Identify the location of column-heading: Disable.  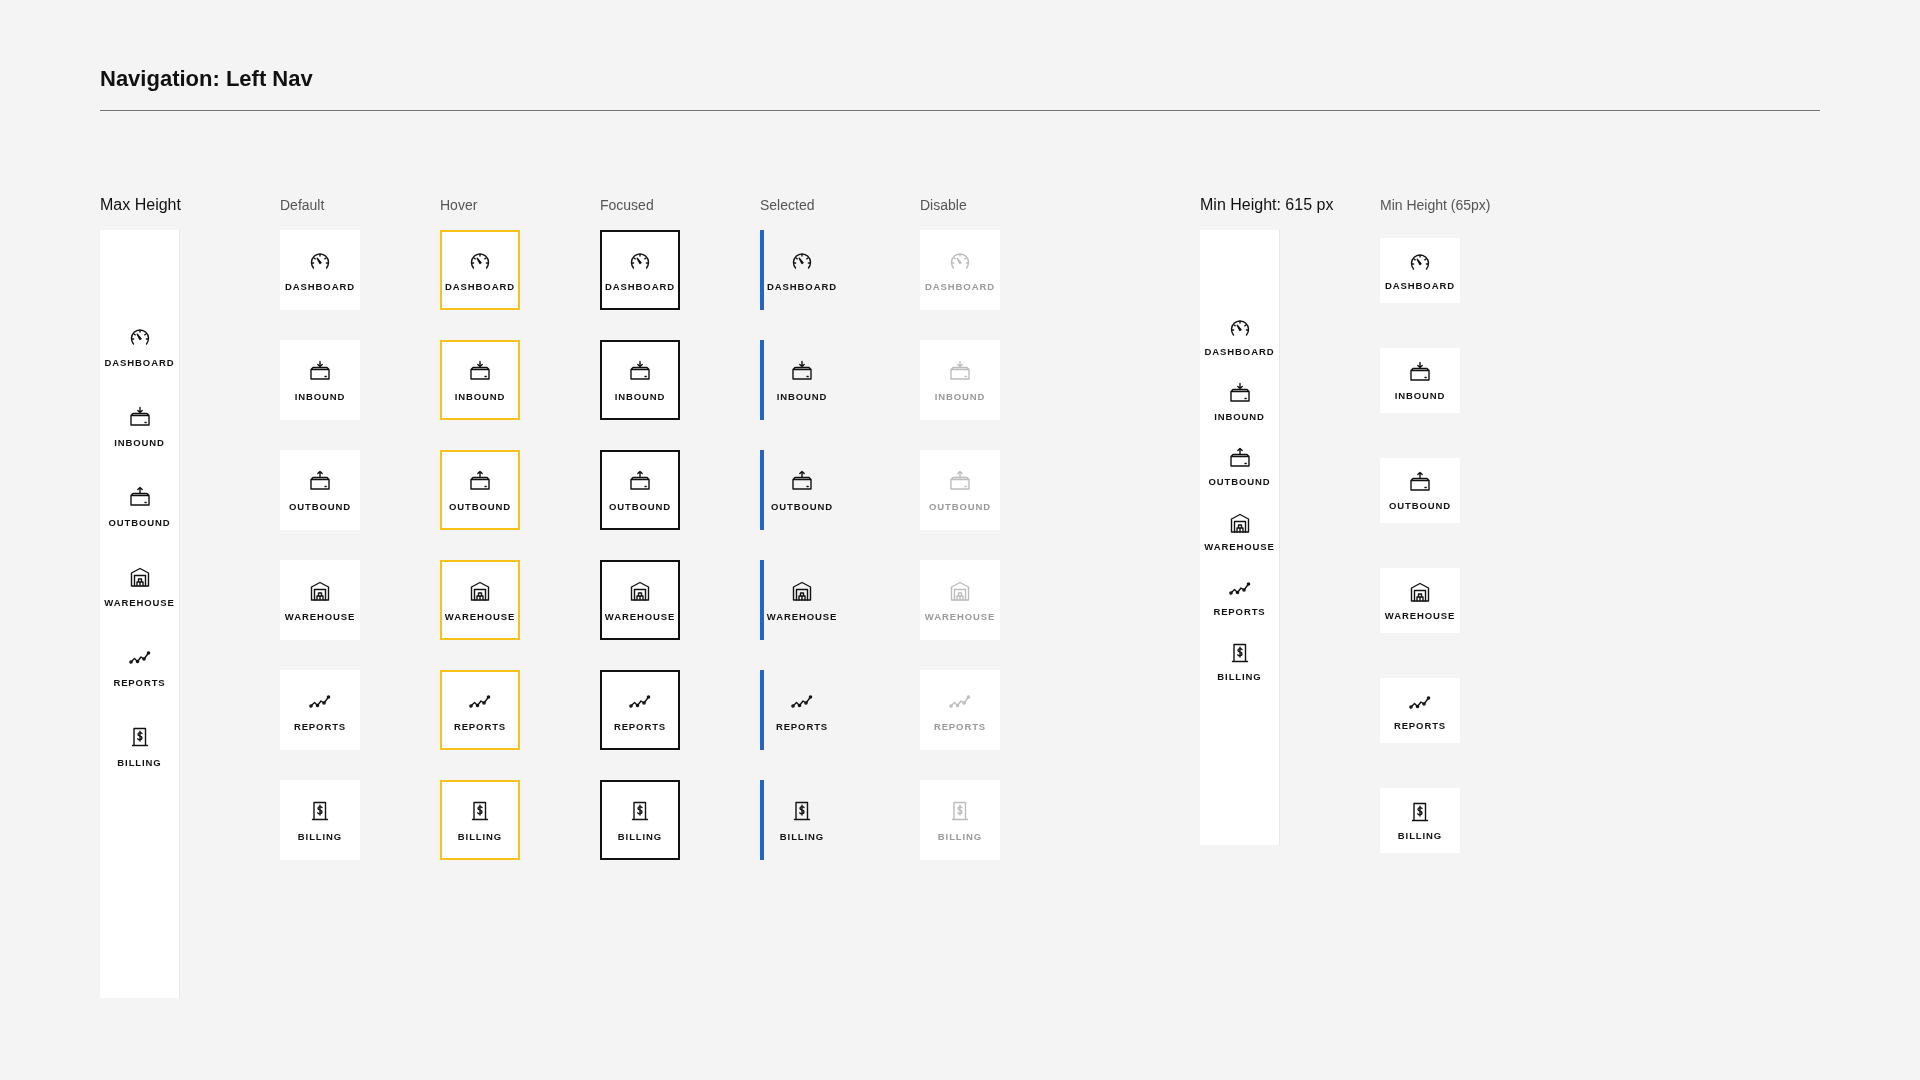
(943, 205).